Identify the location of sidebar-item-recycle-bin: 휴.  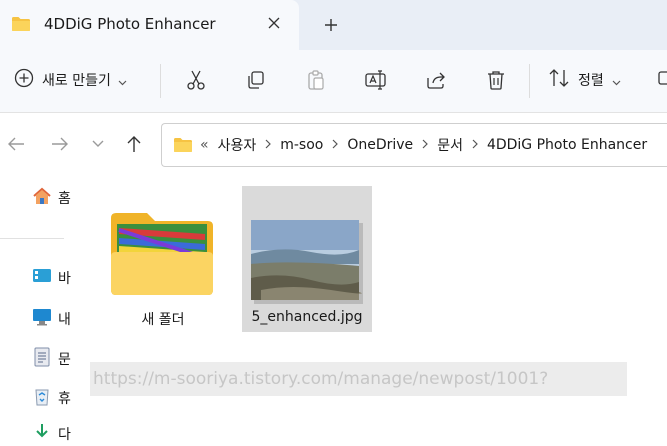
(51, 398).